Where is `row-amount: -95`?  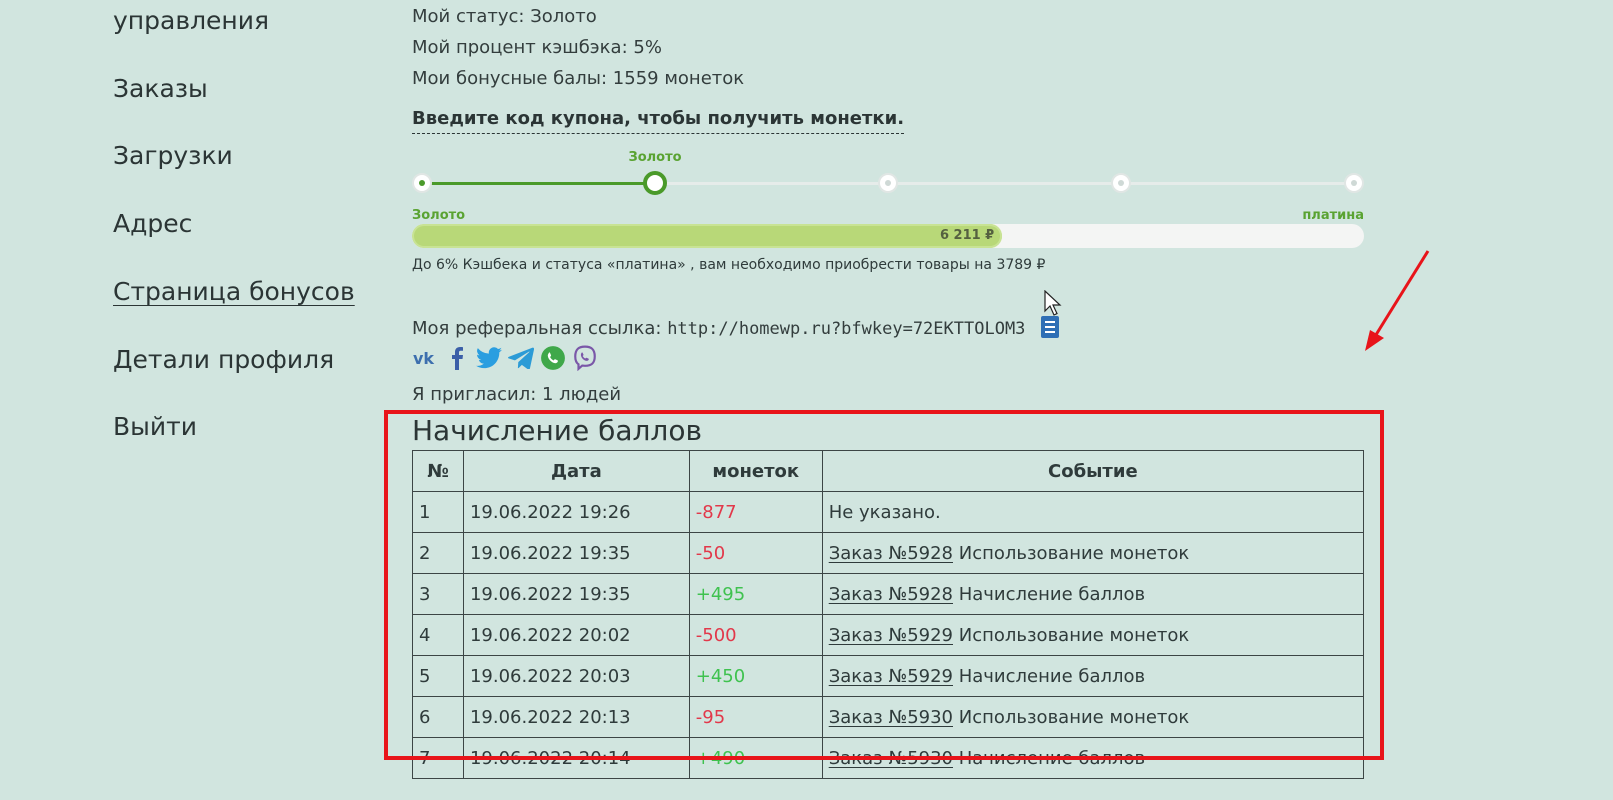
row-amount: -95 is located at coordinates (755, 717).